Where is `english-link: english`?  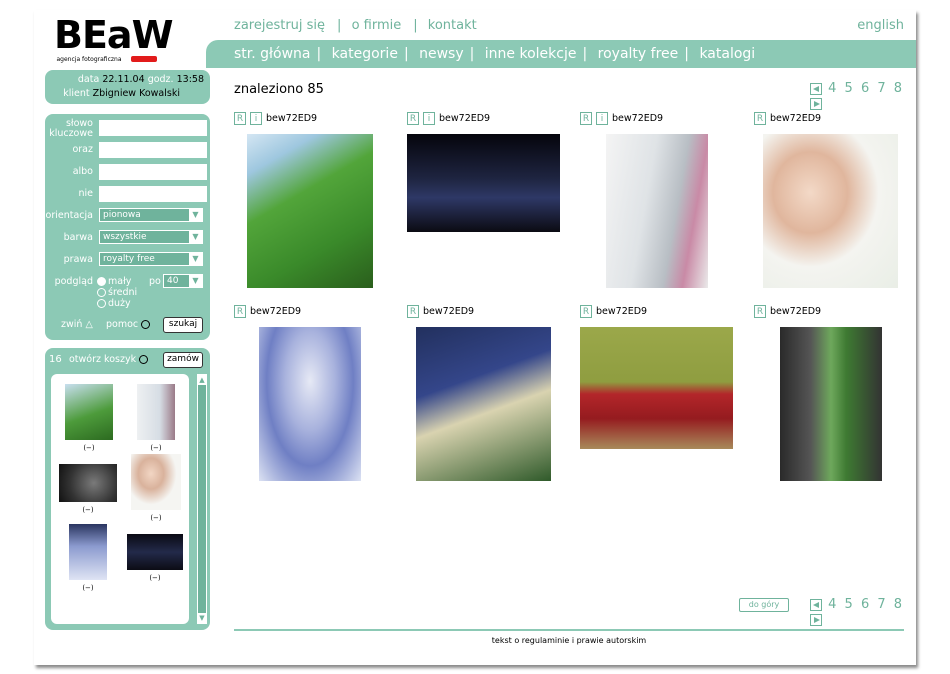 english-link: english is located at coordinates (880, 25).